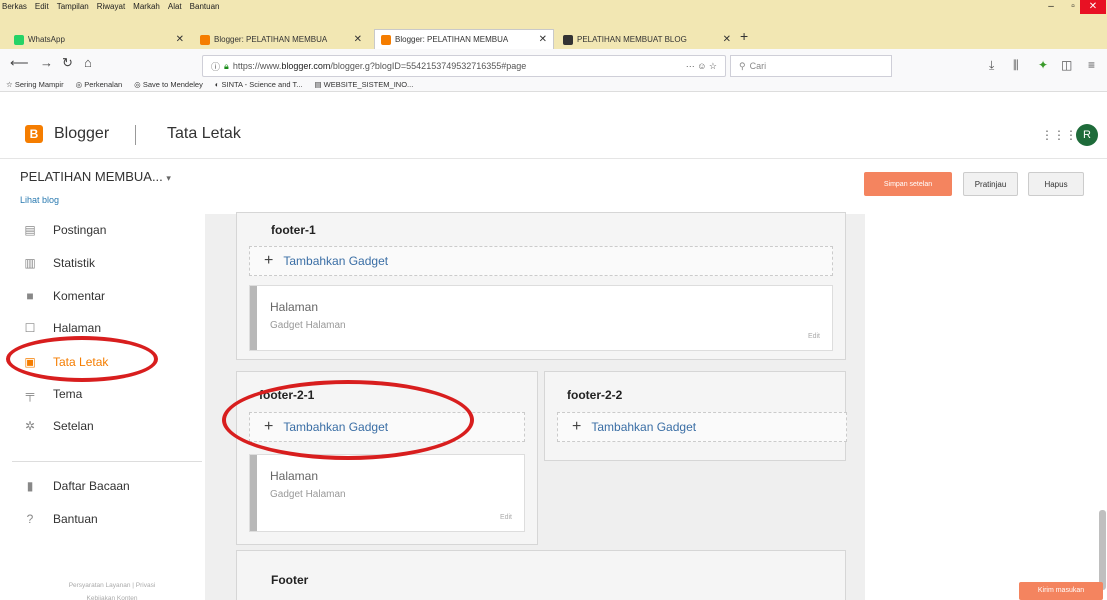 This screenshot has height=600, width=1107. I want to click on pages-icon: ☐, so click(30, 328).